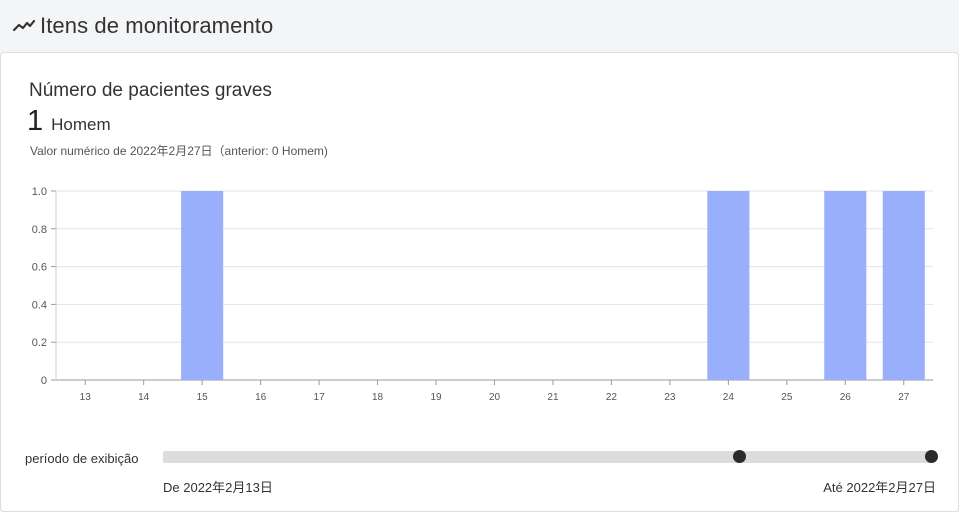 This screenshot has height=512, width=959. I want to click on y-tick-label: 0.4, so click(39, 305).